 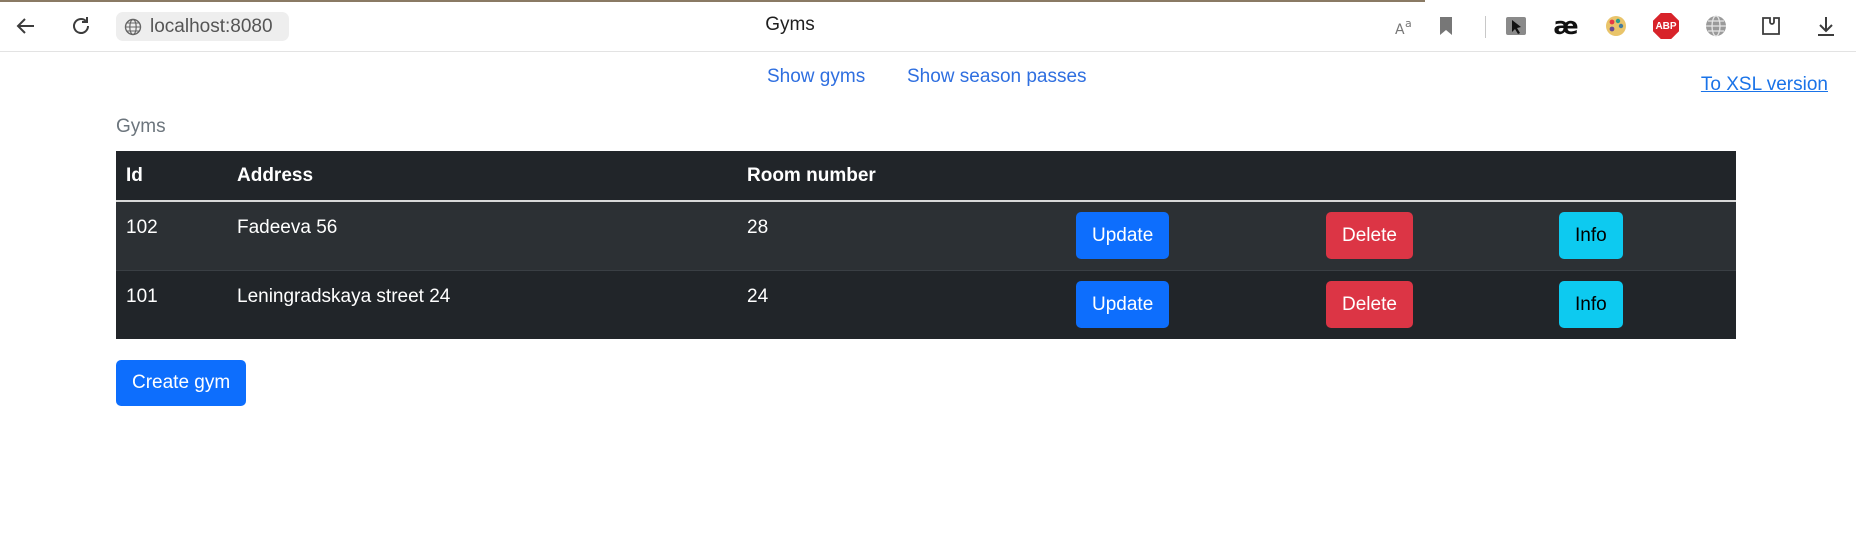 I want to click on cell-room-number: 24, so click(x=758, y=296).